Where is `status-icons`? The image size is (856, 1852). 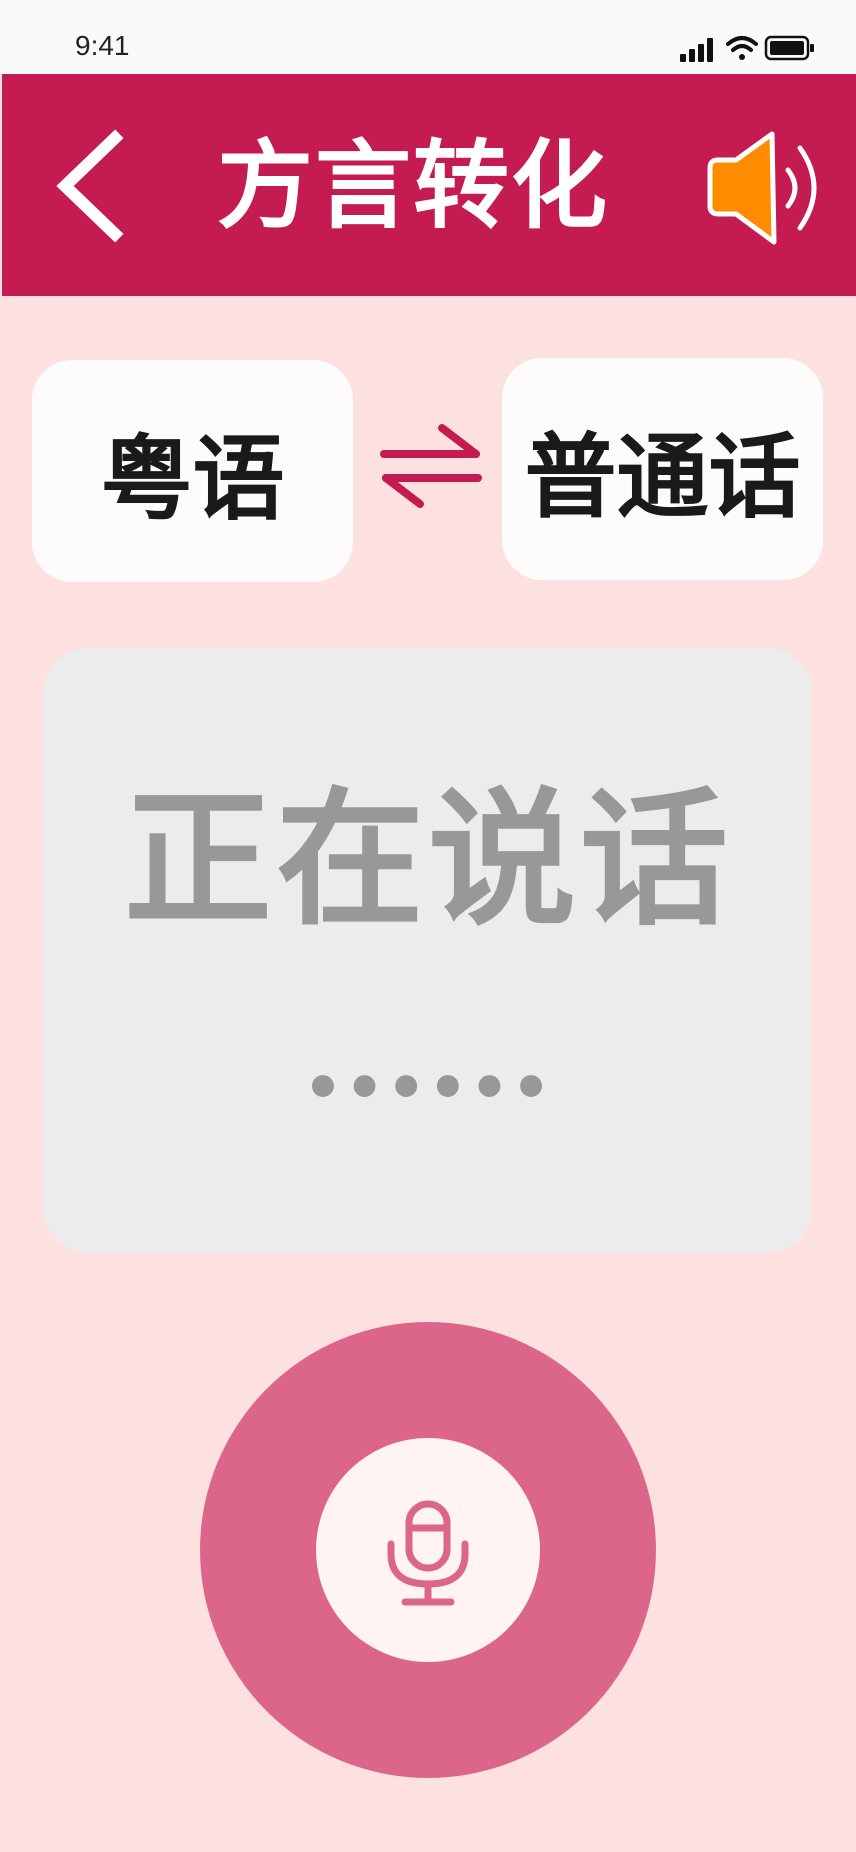
status-icons is located at coordinates (747, 48).